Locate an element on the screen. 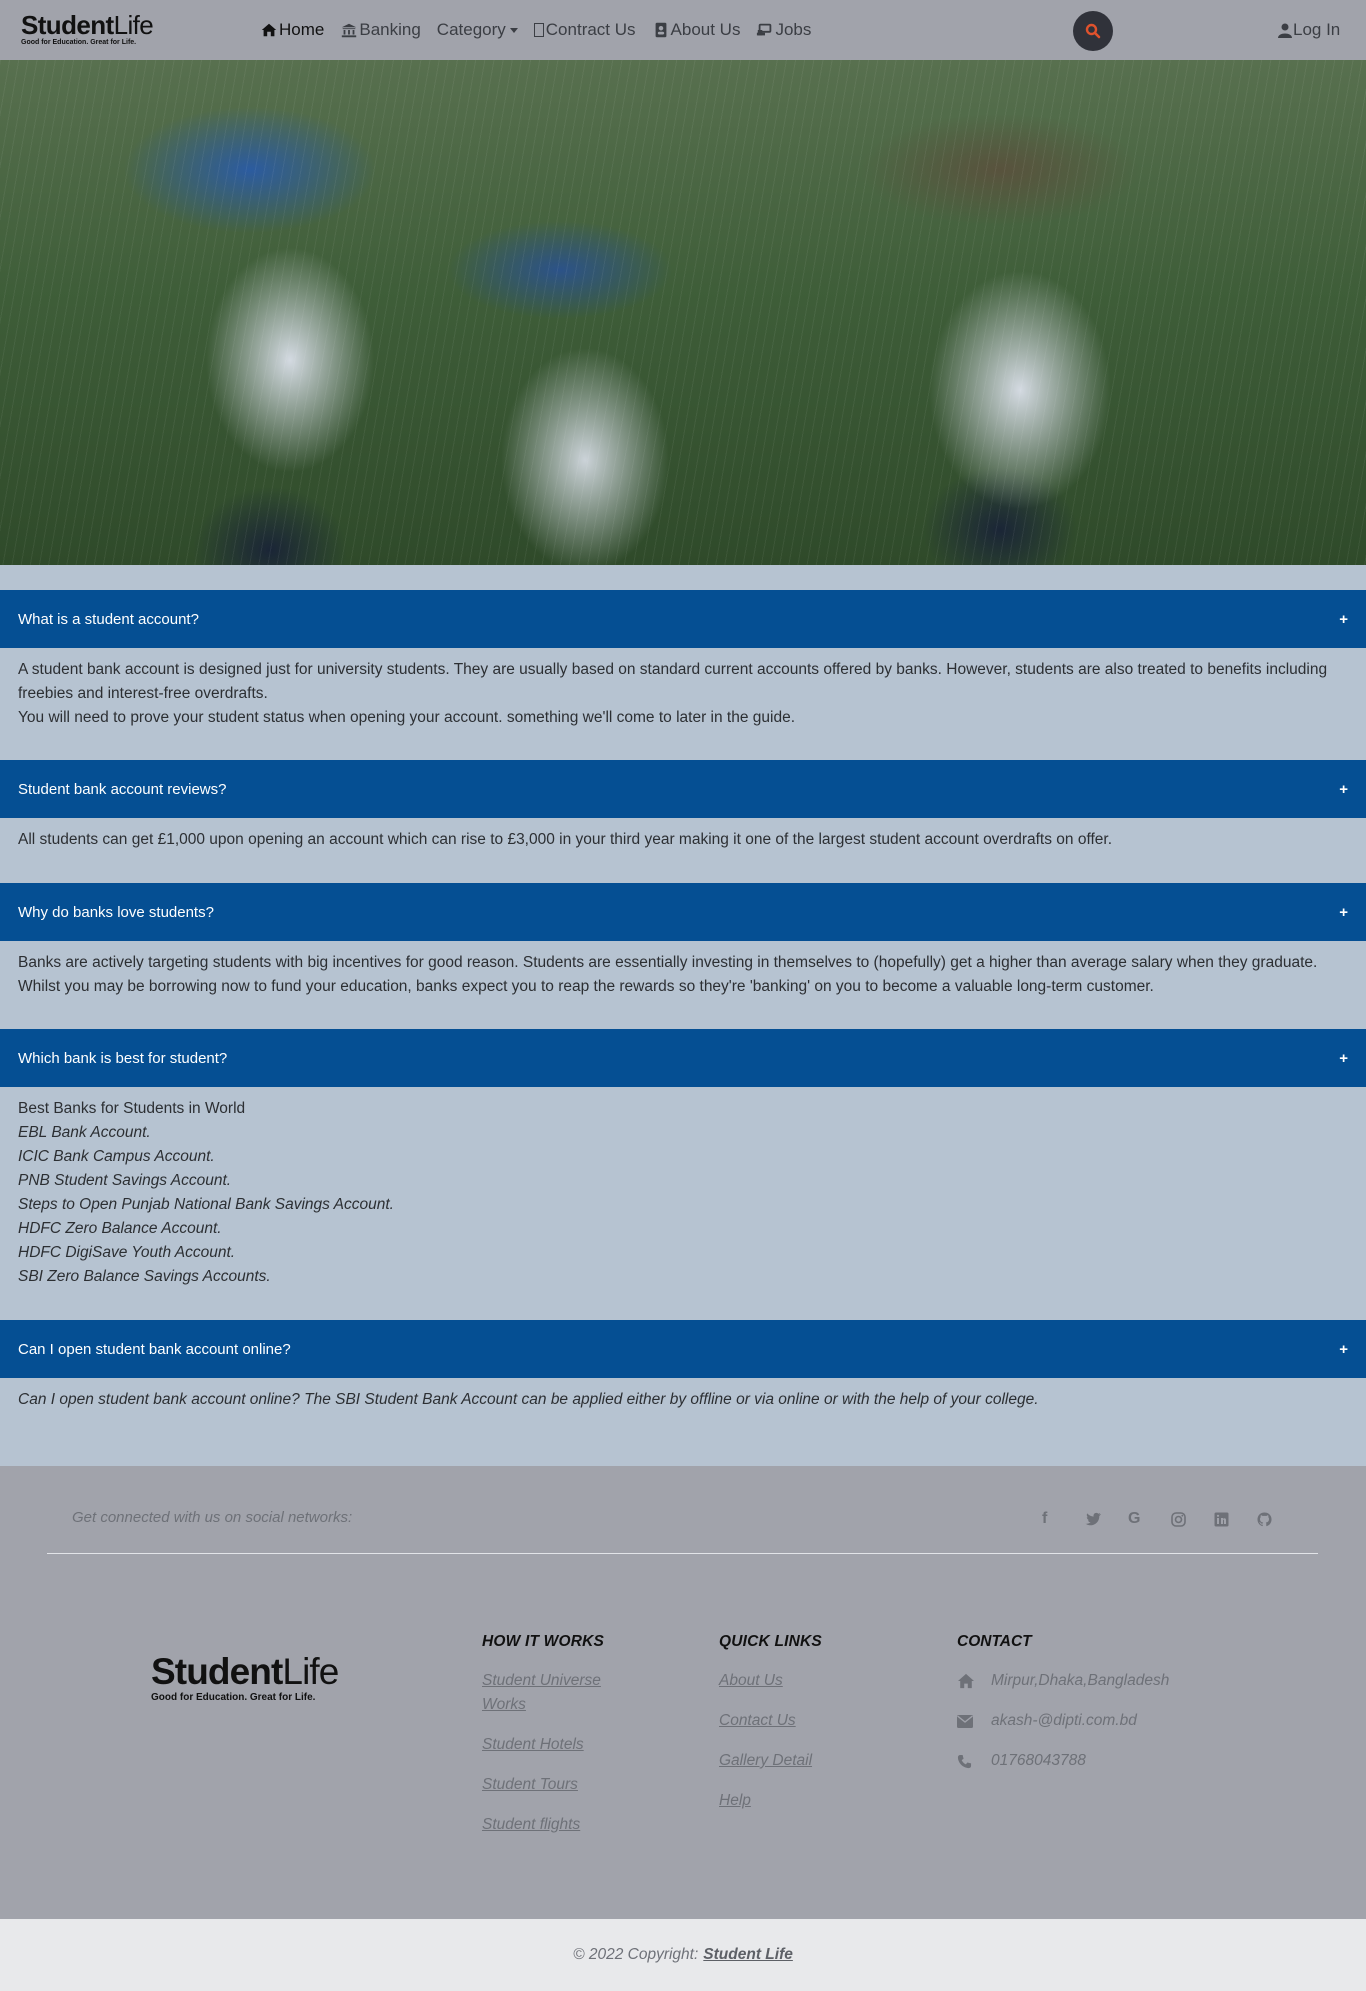 The height and width of the screenshot is (1991, 1366). laptop-icon is located at coordinates (764, 29).